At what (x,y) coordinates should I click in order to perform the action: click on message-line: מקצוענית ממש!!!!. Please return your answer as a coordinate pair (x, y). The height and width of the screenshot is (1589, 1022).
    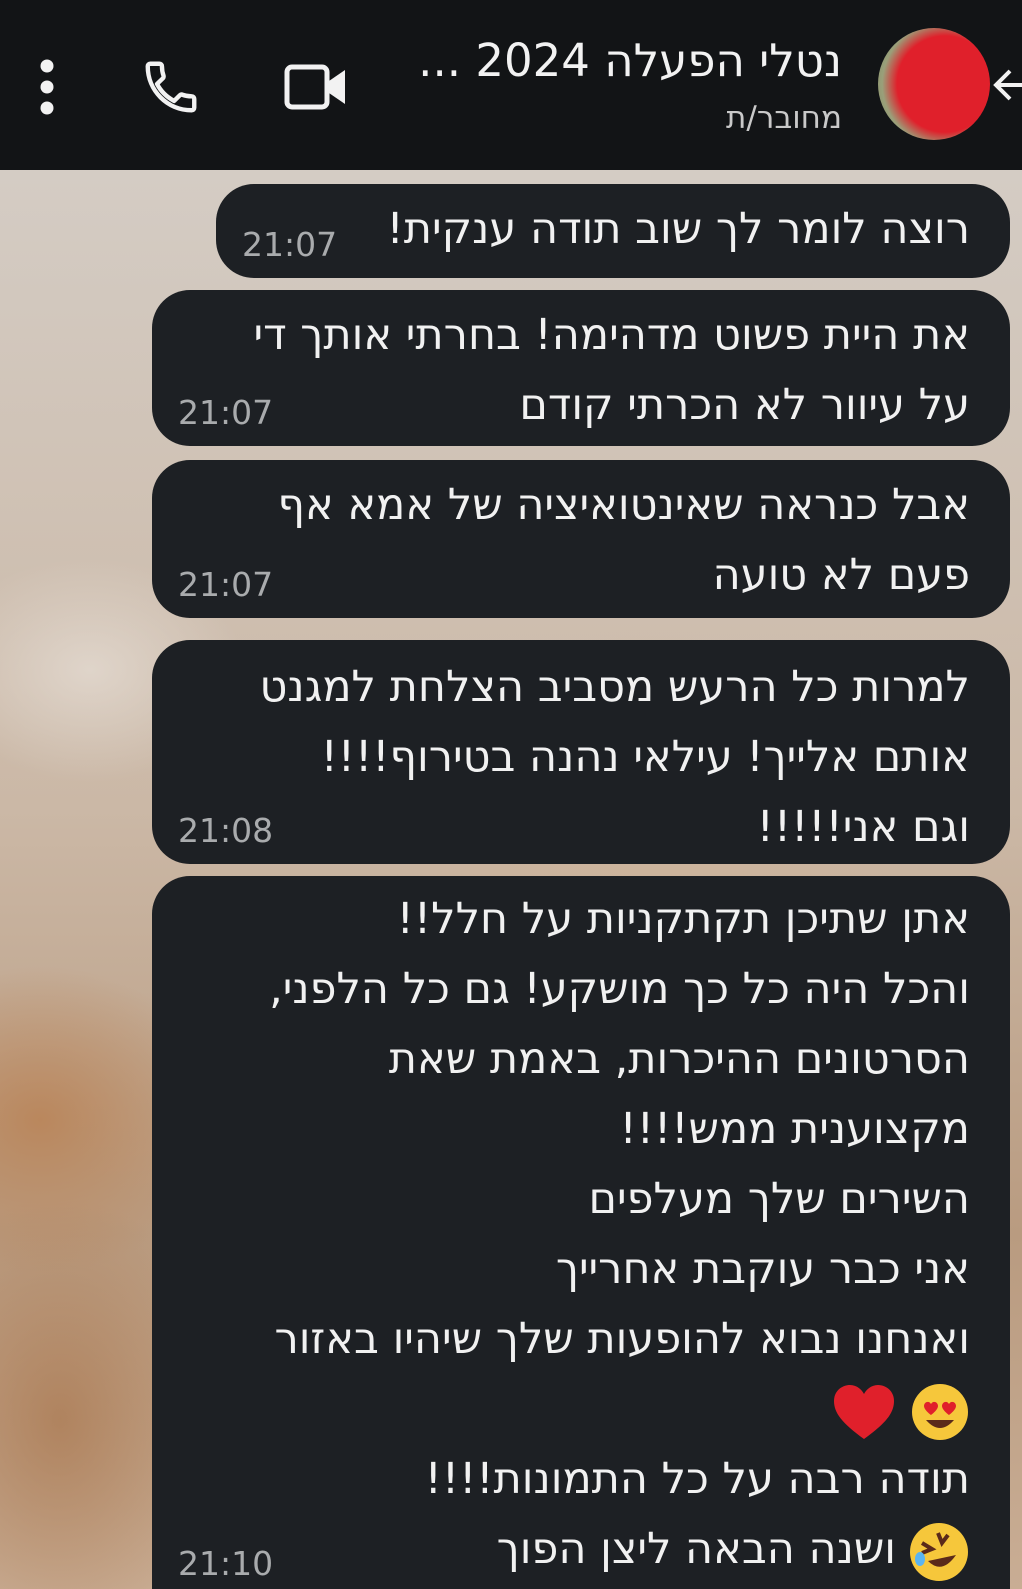
    Looking at the image, I should click on (794, 1129).